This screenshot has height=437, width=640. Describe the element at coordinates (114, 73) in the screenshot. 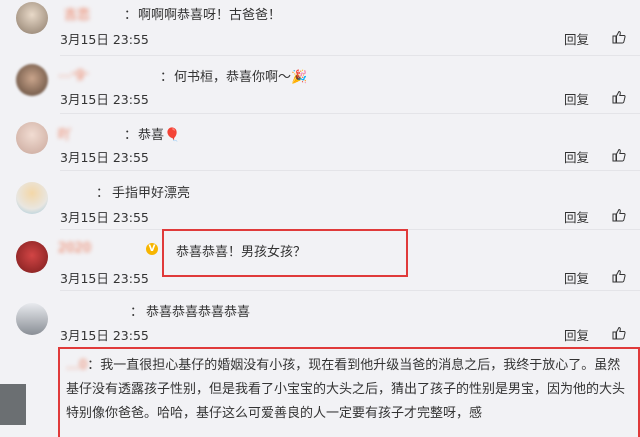

I see `username: …-g-` at that location.